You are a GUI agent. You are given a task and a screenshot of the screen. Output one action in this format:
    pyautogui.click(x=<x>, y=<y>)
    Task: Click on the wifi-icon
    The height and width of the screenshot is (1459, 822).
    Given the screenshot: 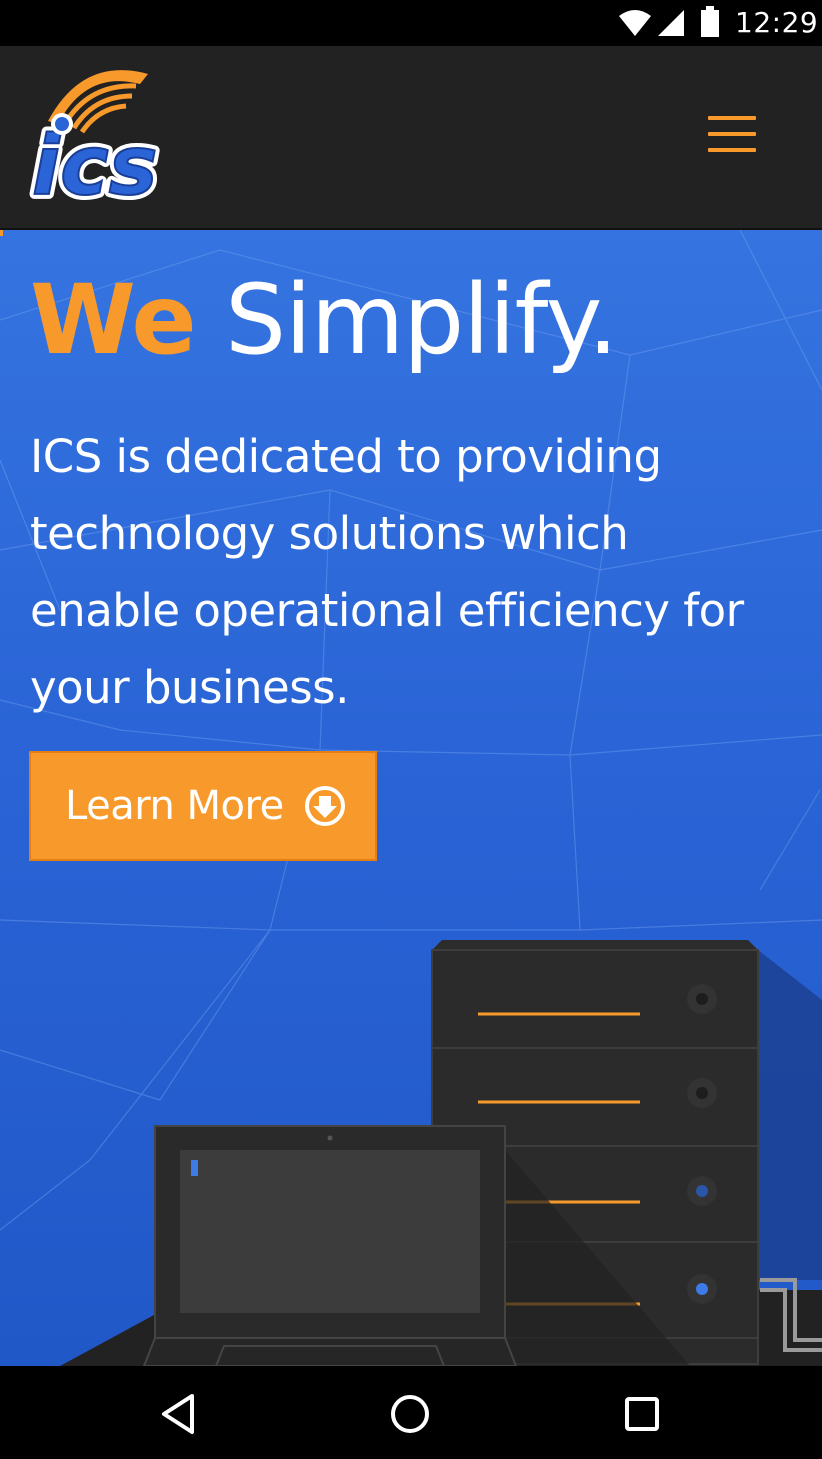 What is the action you would take?
    pyautogui.click(x=635, y=23)
    